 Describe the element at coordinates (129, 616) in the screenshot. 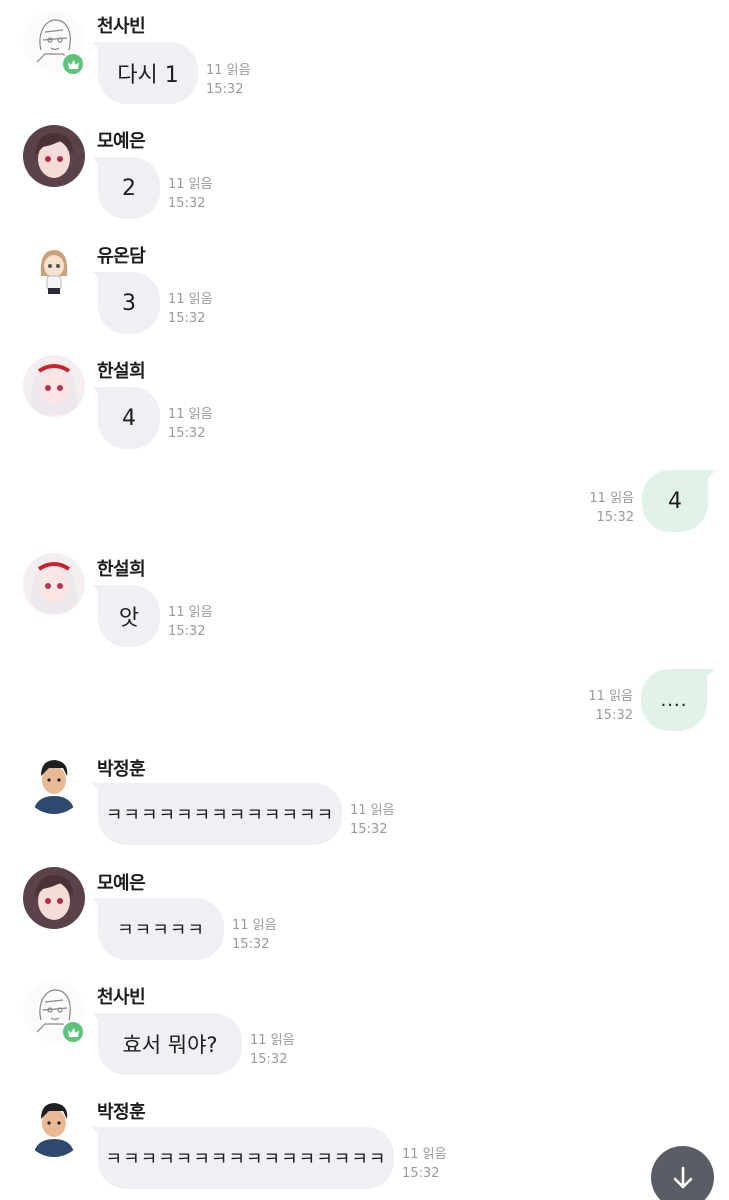

I see `message-bubble: 앗` at that location.